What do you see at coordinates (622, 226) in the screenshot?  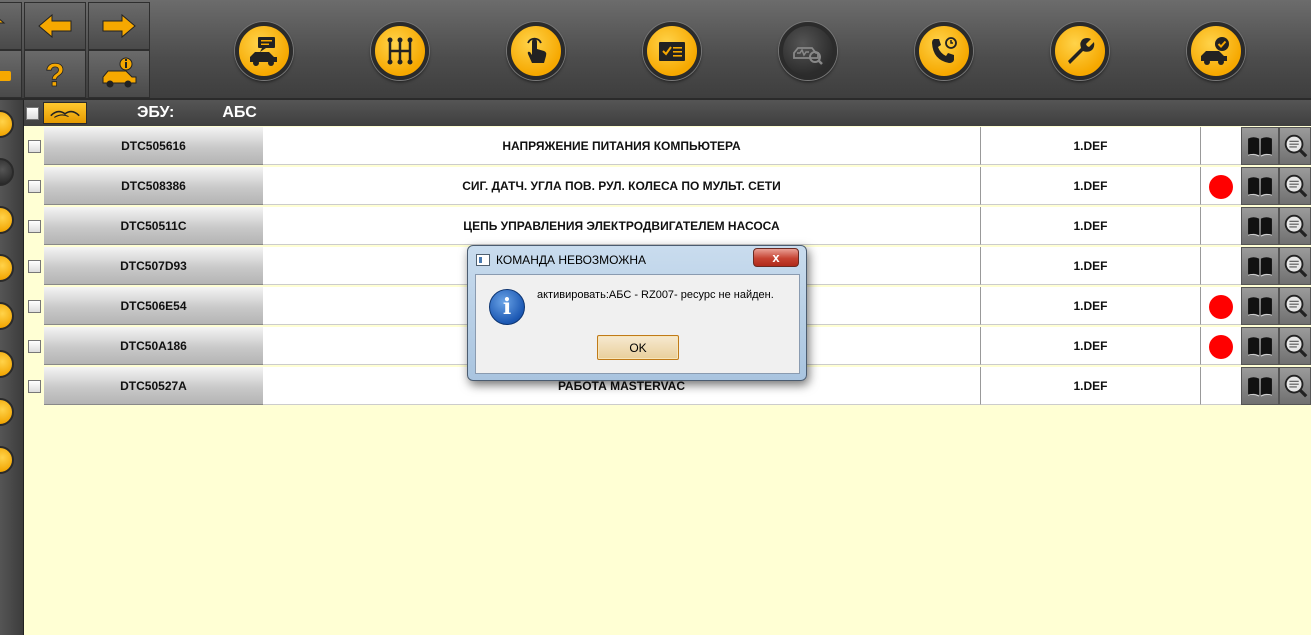 I see `dtc-description: ЦЕПЬ УПРАВЛЕНИЯ ЭЛЕКТРОДВИГАТЕЛЕМ НАСОСА` at bounding box center [622, 226].